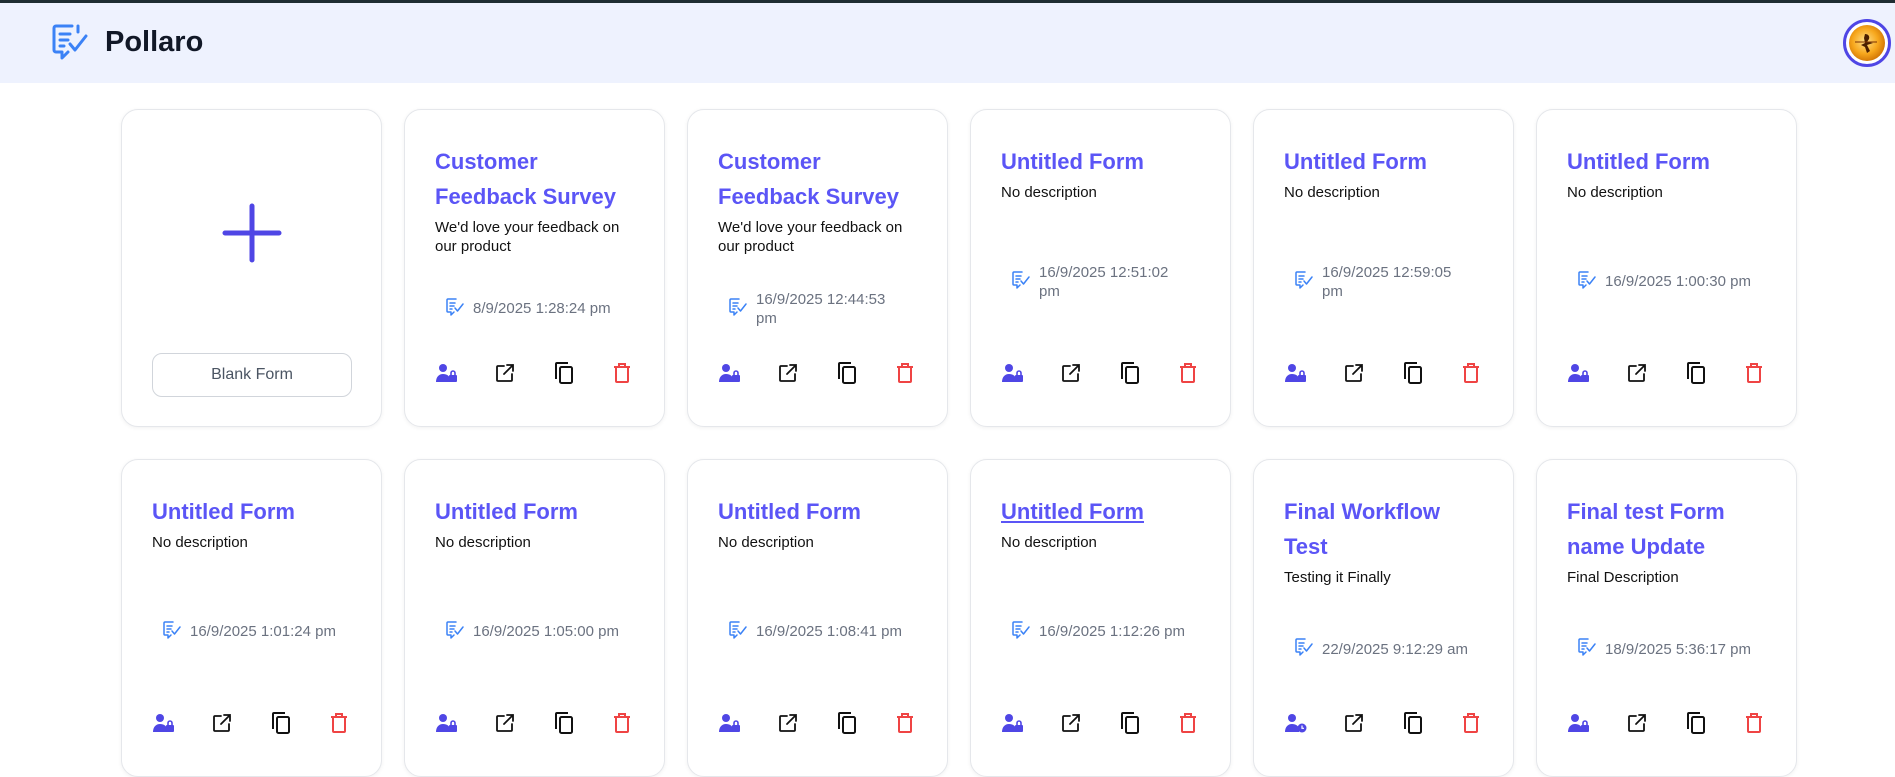  What do you see at coordinates (1337, 577) in the screenshot?
I see `form-description: Testing it Finally` at bounding box center [1337, 577].